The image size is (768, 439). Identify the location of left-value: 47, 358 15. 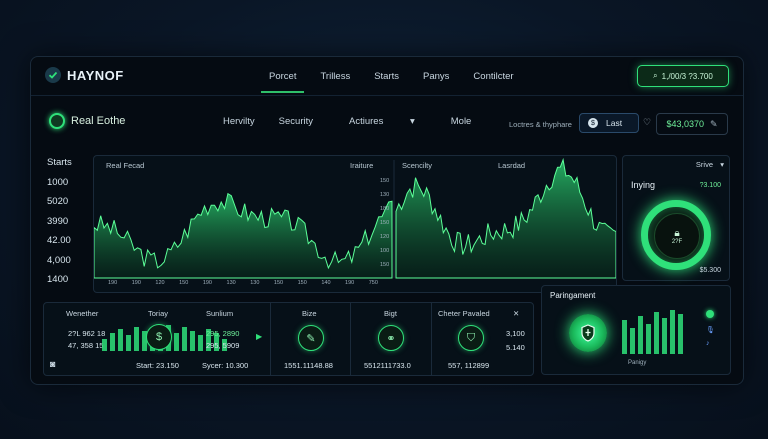
(86, 345).